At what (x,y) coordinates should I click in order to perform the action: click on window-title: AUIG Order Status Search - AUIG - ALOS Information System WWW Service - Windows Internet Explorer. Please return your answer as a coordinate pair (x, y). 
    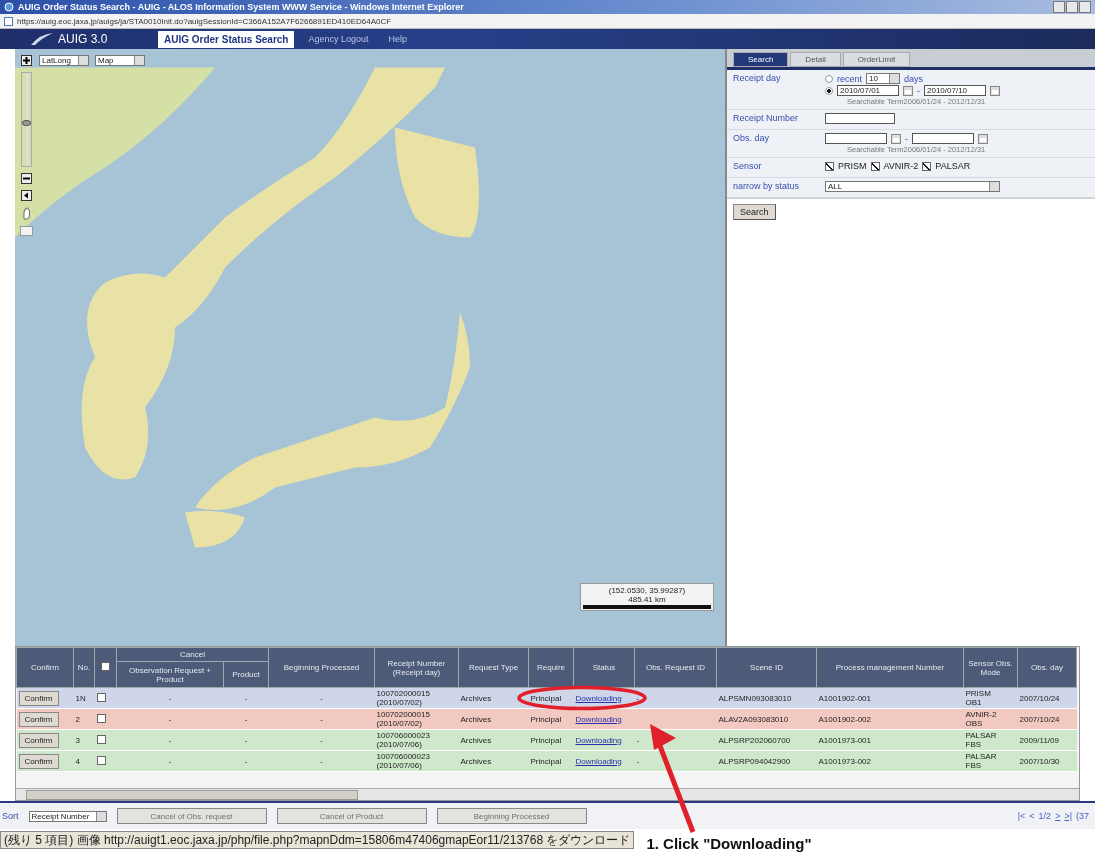
    Looking at the image, I should click on (241, 7).